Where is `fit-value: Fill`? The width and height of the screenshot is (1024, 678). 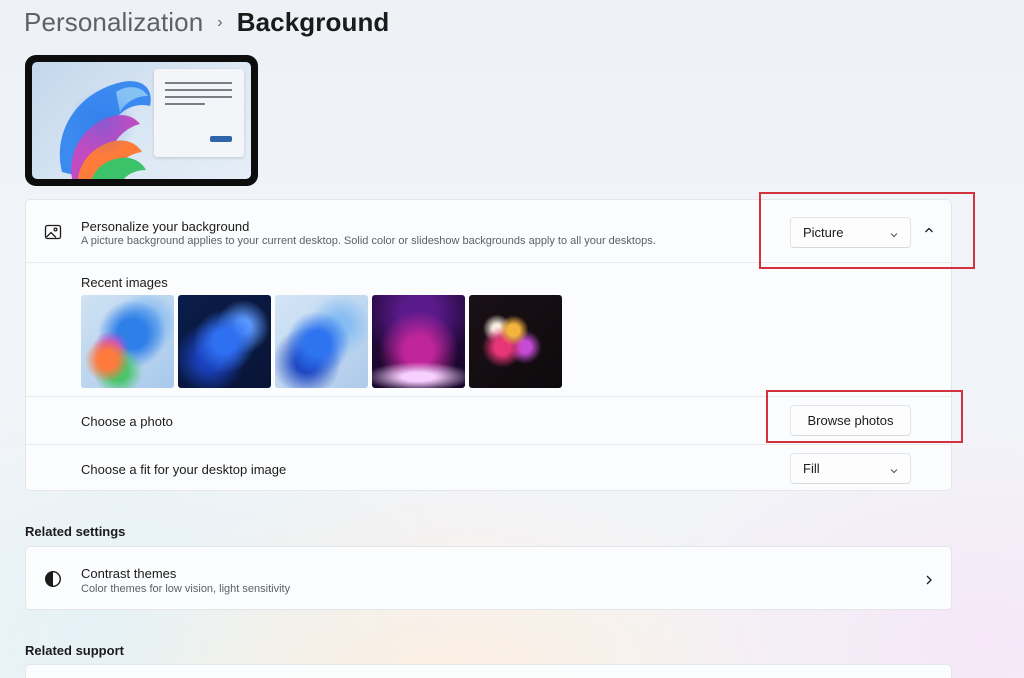 fit-value: Fill is located at coordinates (811, 468).